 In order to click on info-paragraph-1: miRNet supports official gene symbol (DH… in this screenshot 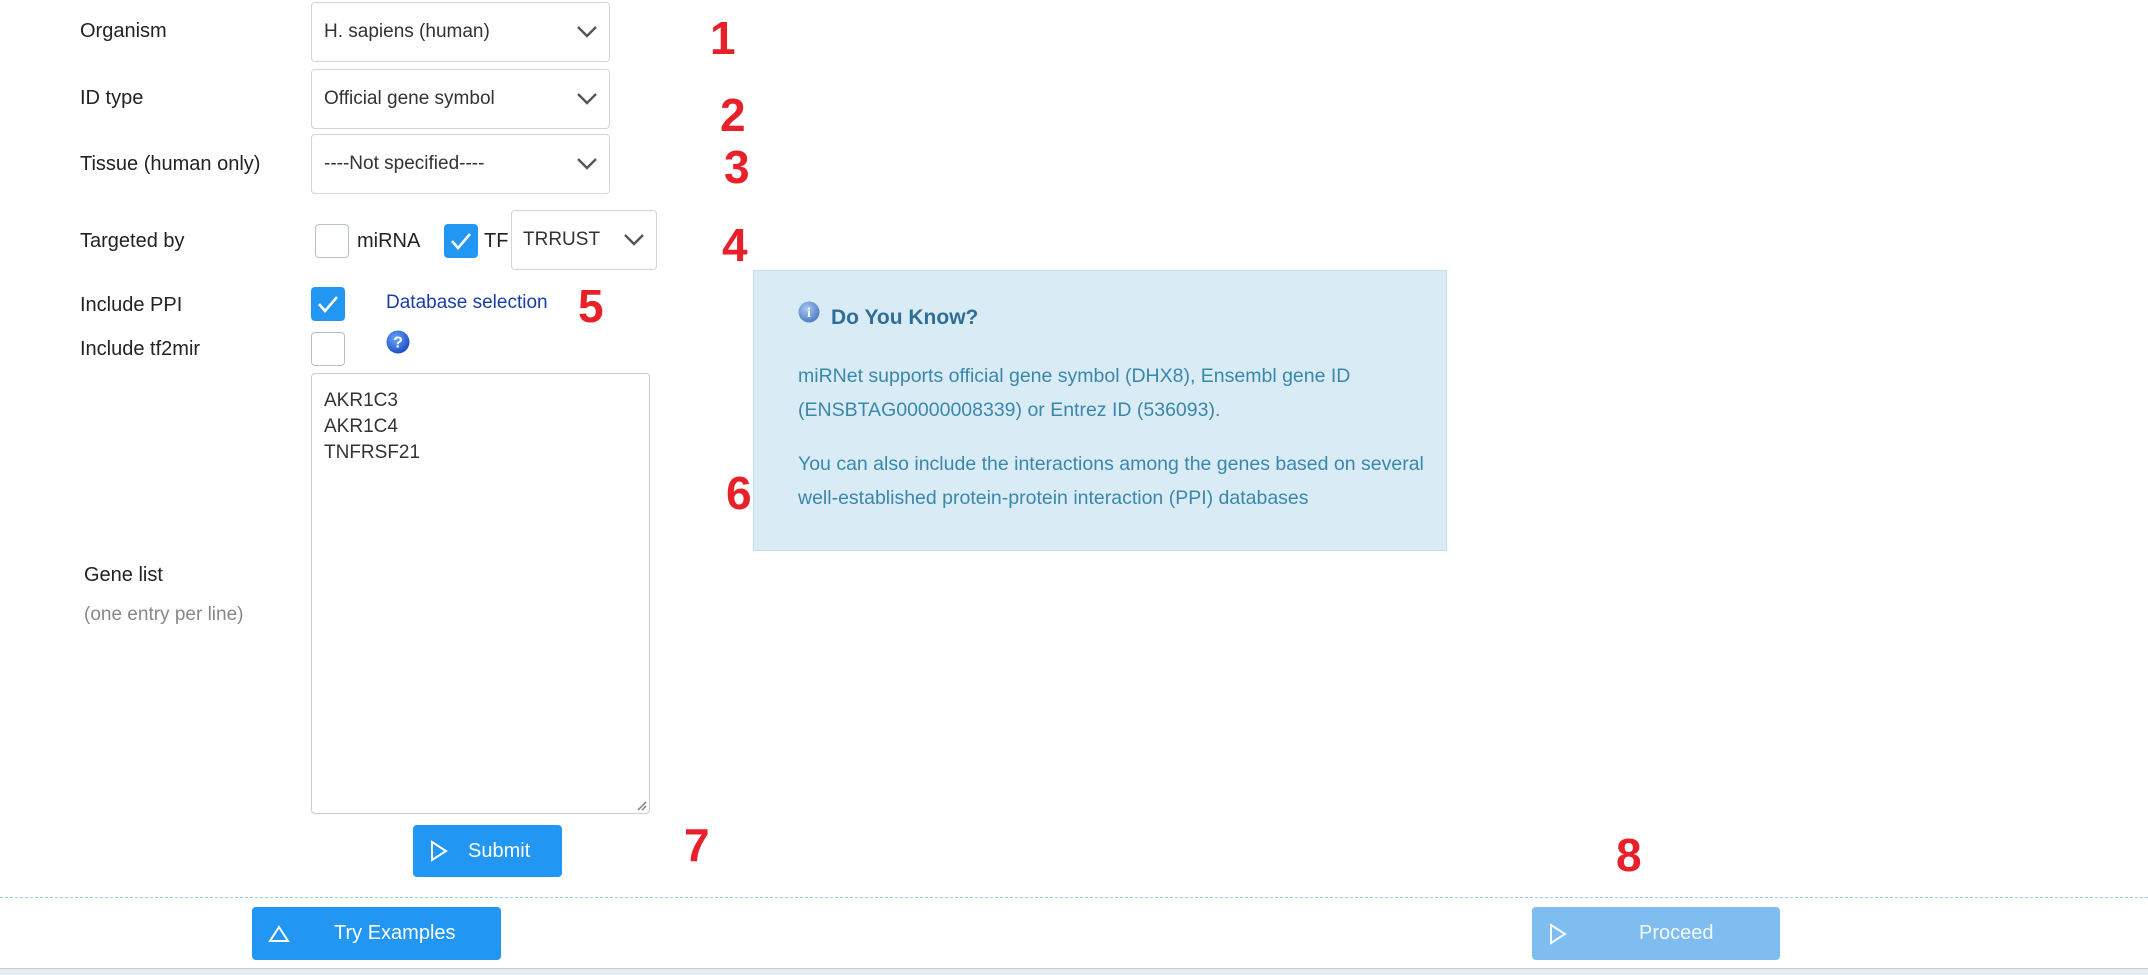, I will do `click(1074, 393)`.